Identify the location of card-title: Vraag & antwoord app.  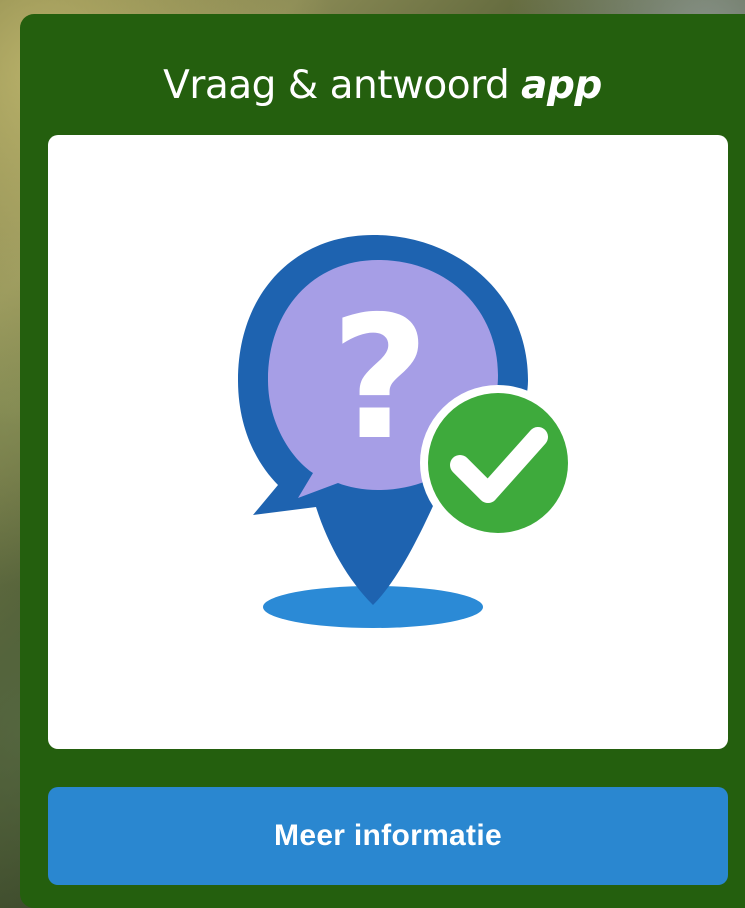
(382, 86).